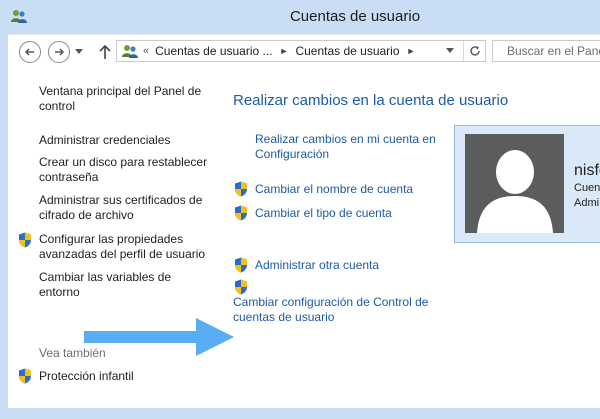 The height and width of the screenshot is (419, 600). What do you see at coordinates (317, 265) in the screenshot?
I see `task-manage-another-account: Administrar otra cuenta` at bounding box center [317, 265].